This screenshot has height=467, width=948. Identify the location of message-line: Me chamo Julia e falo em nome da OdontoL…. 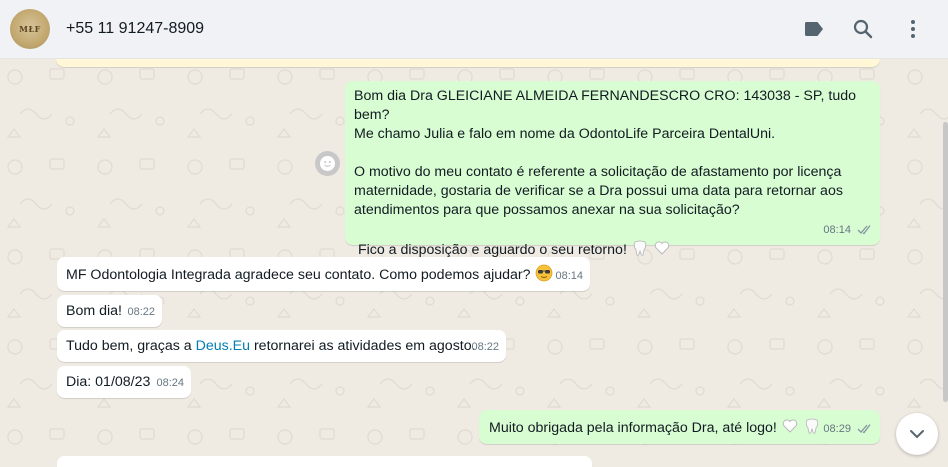
(565, 134).